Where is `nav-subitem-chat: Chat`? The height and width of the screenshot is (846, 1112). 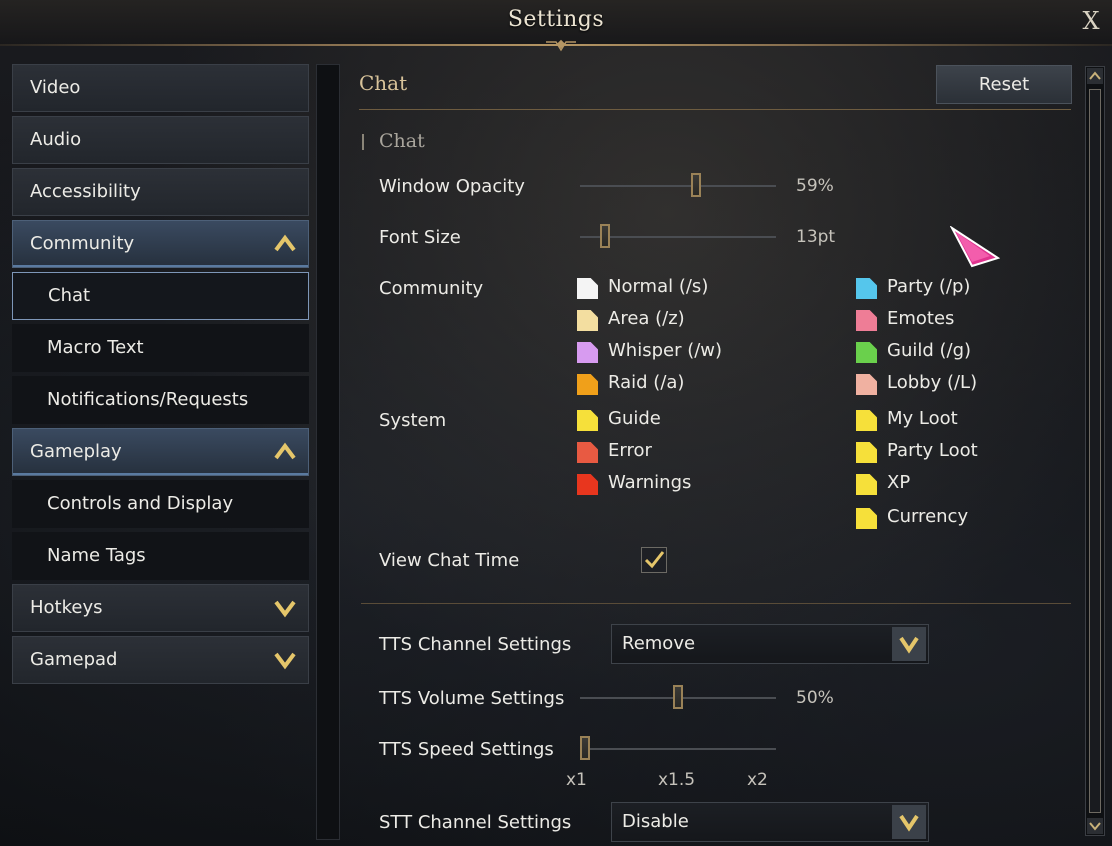 nav-subitem-chat: Chat is located at coordinates (160, 296).